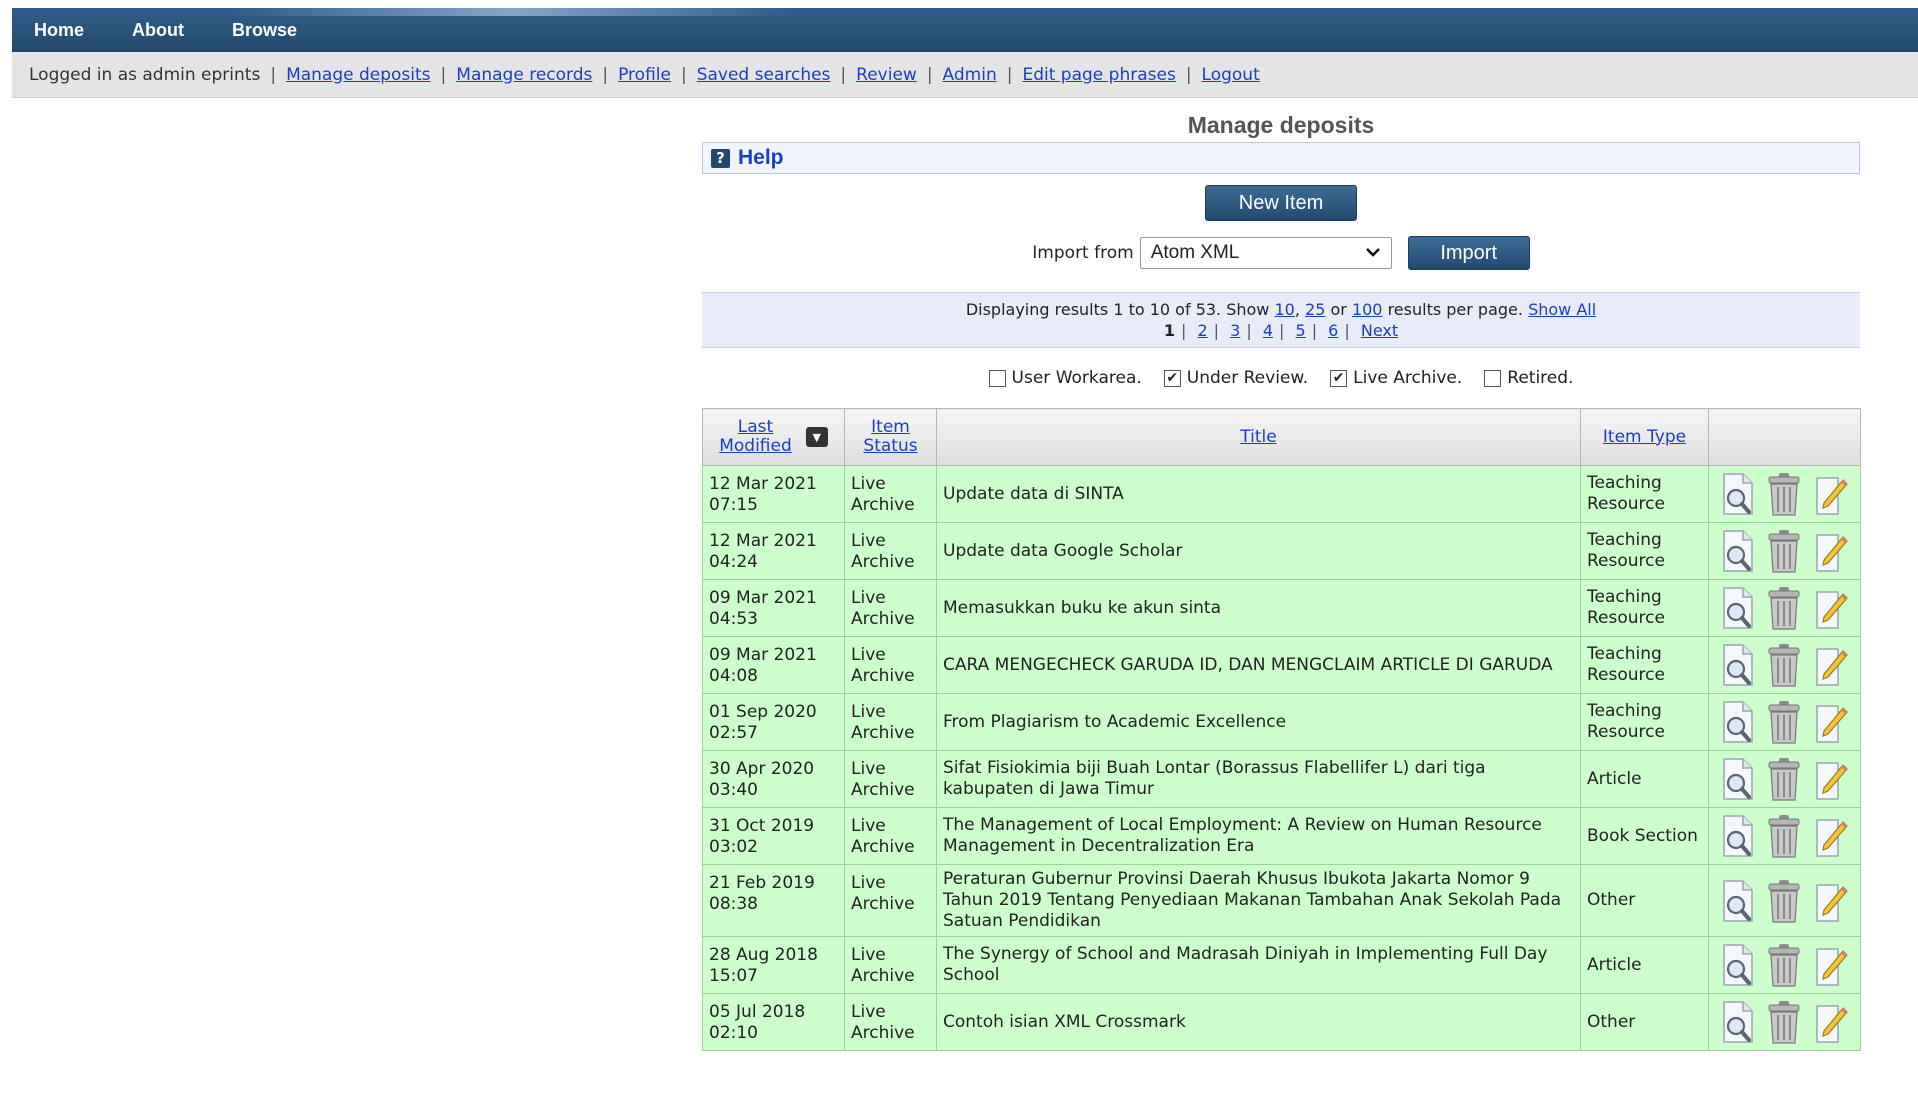 This screenshot has width=1918, height=1106. I want to click on sort-title-link: Title, so click(1258, 437).